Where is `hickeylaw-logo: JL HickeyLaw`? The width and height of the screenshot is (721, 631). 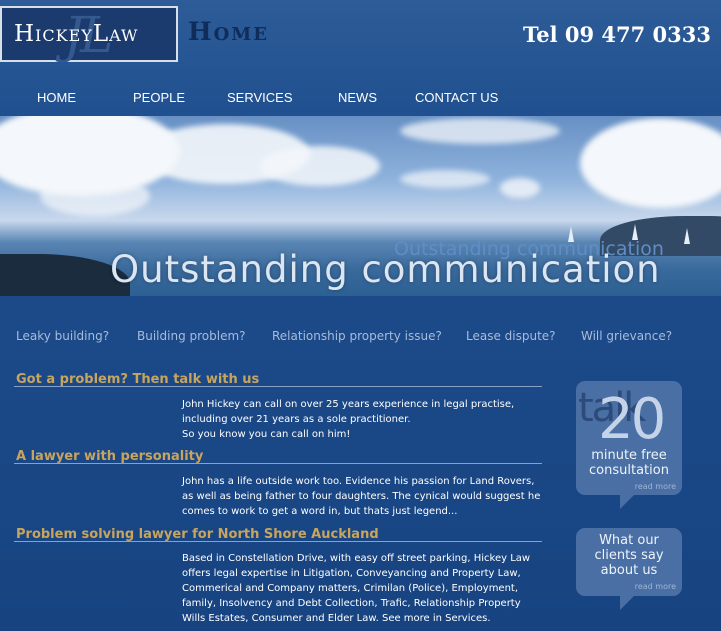
hickeylaw-logo: JL HickeyLaw is located at coordinates (89, 35).